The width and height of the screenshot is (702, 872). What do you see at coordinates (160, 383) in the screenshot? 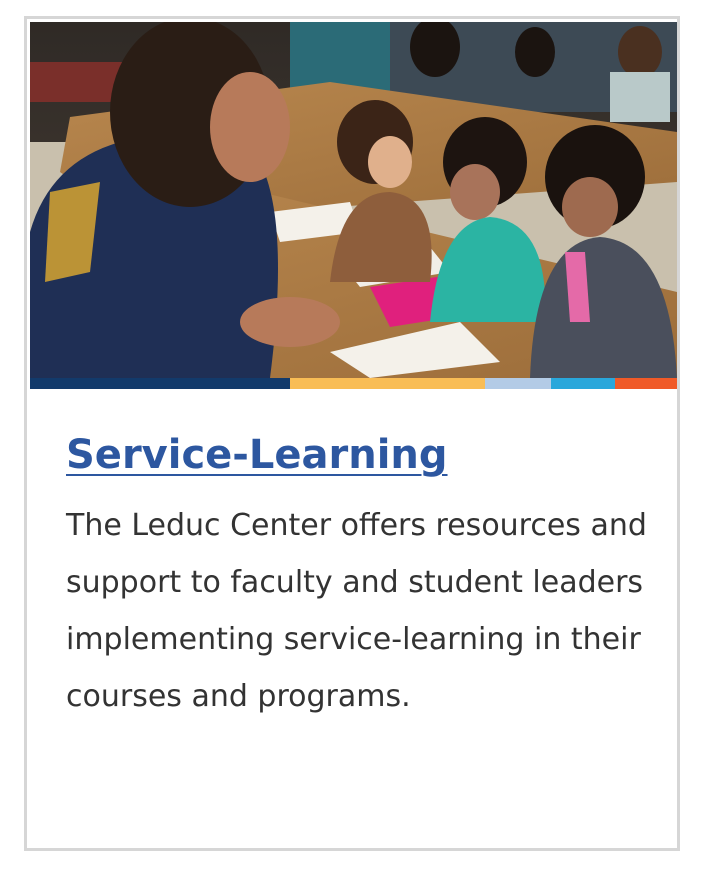
I see `color-segment-navy` at bounding box center [160, 383].